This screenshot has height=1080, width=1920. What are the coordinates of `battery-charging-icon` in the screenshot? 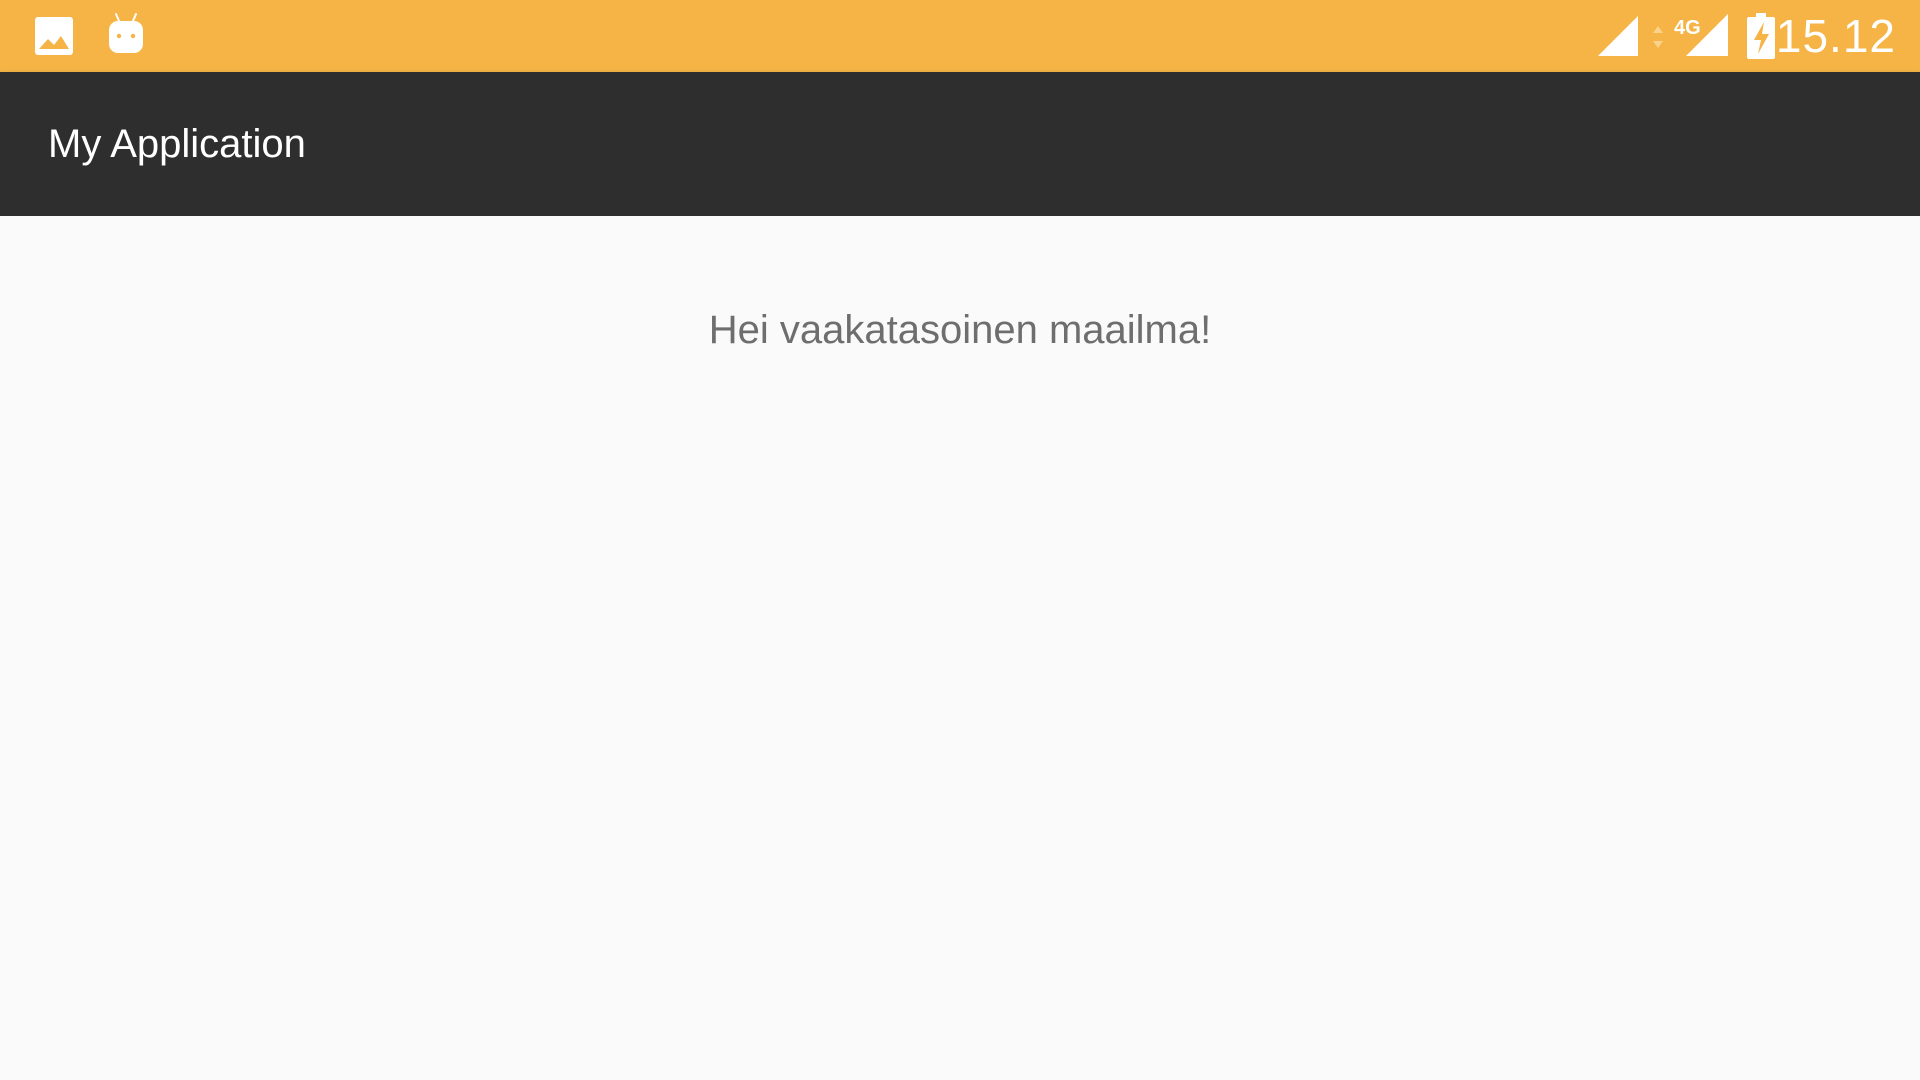 It's located at (1761, 36).